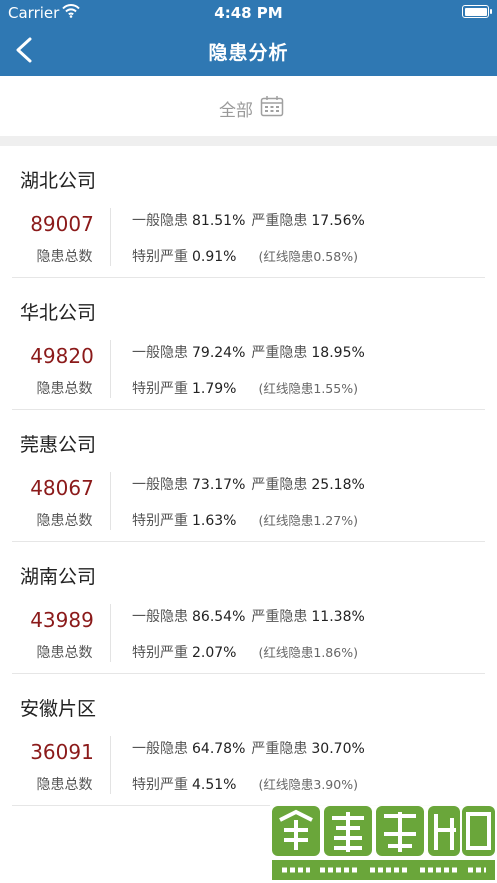 This screenshot has width=497, height=883. I want to click on stat-row-primary: 一般隐患 73.17% 严重隐患 25.18%, so click(251, 484).